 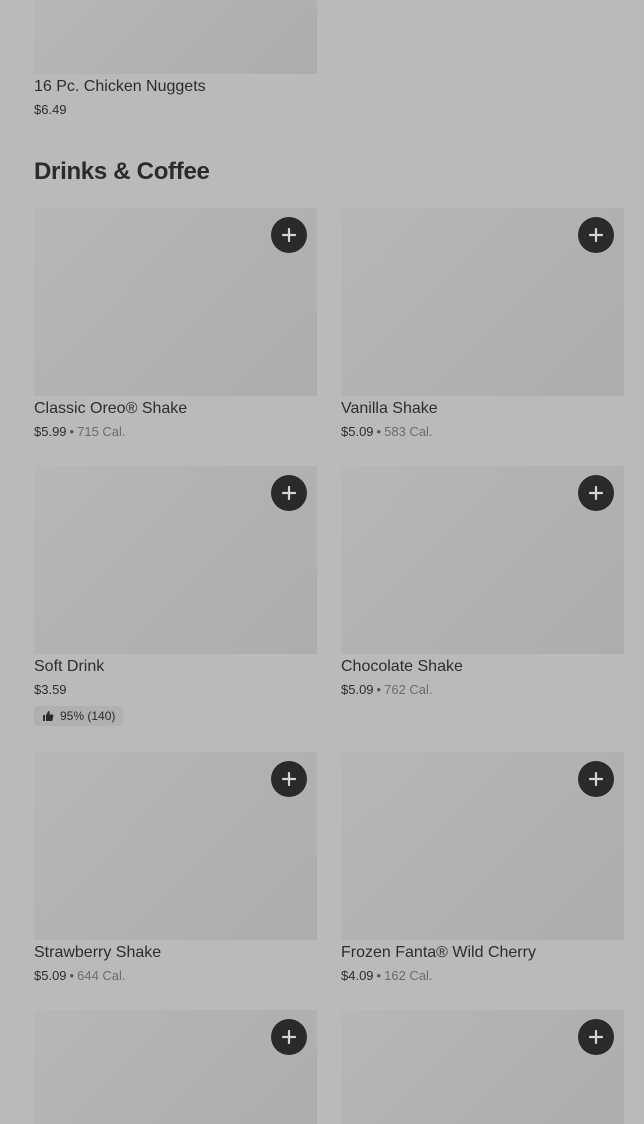 I want to click on section-title: Drinks & Coffee, so click(x=122, y=171).